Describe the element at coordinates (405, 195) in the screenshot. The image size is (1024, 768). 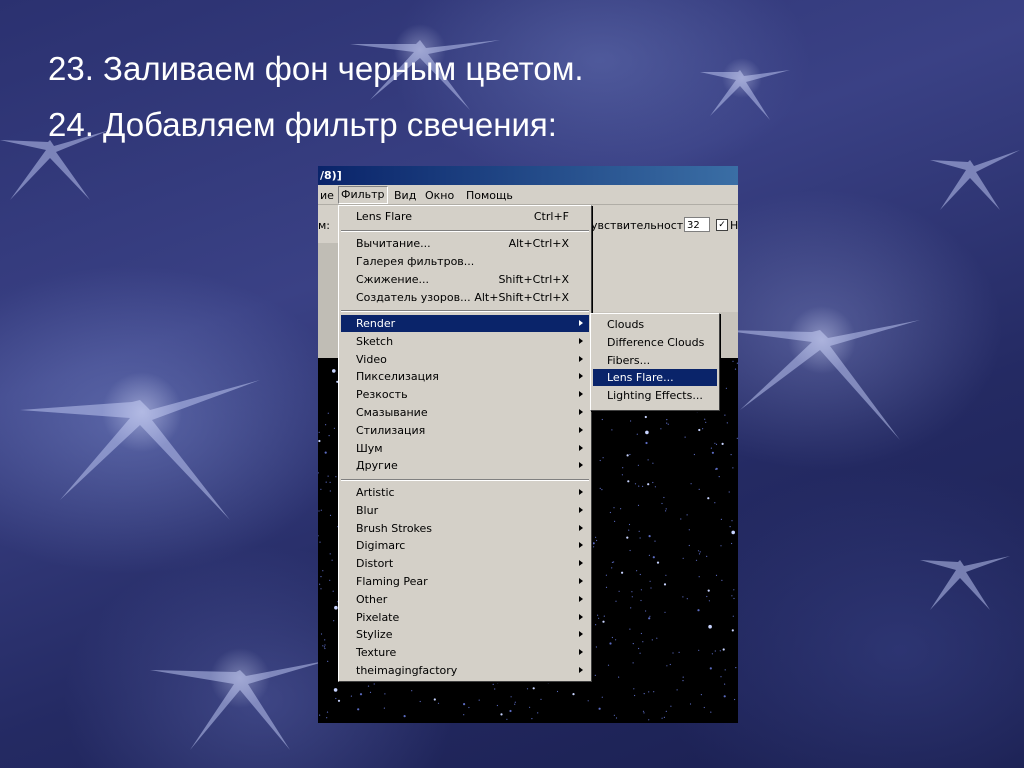
I see `menu-view: Вид` at that location.